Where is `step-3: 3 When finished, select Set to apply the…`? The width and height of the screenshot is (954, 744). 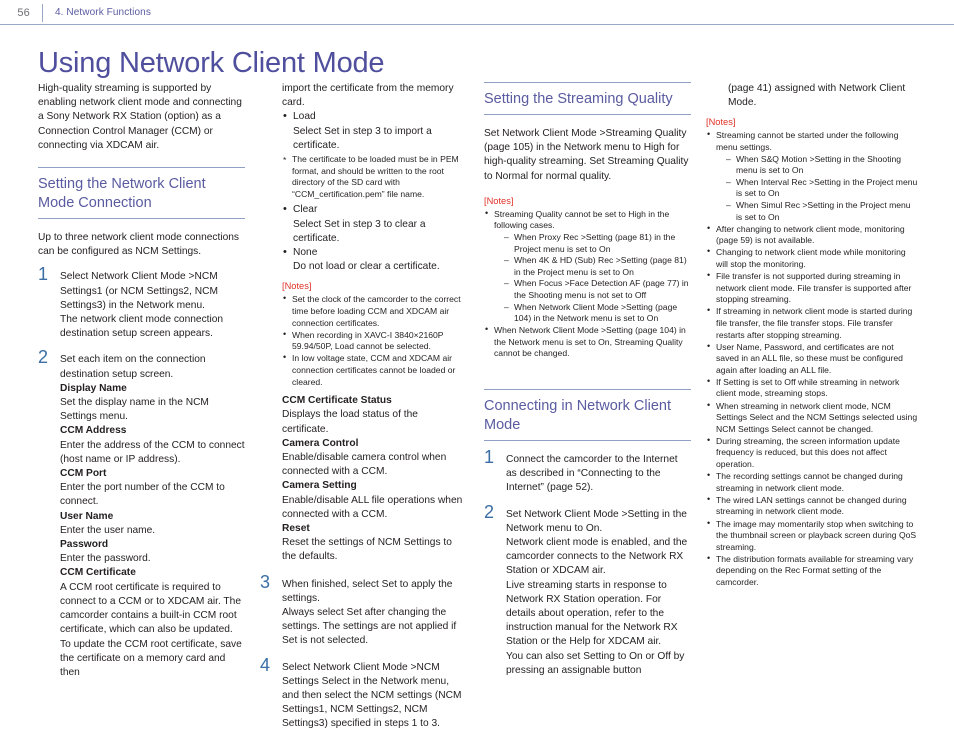 step-3: 3 When finished, select Set to apply the… is located at coordinates (363, 611).